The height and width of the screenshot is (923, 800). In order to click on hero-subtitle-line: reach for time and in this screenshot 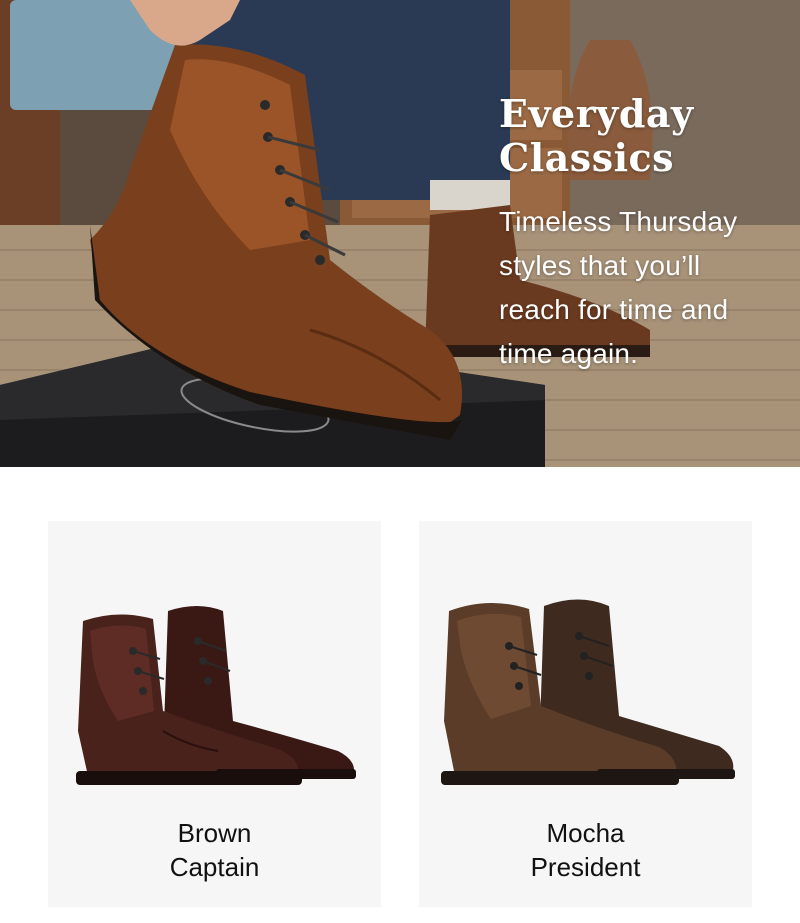, I will do `click(614, 309)`.